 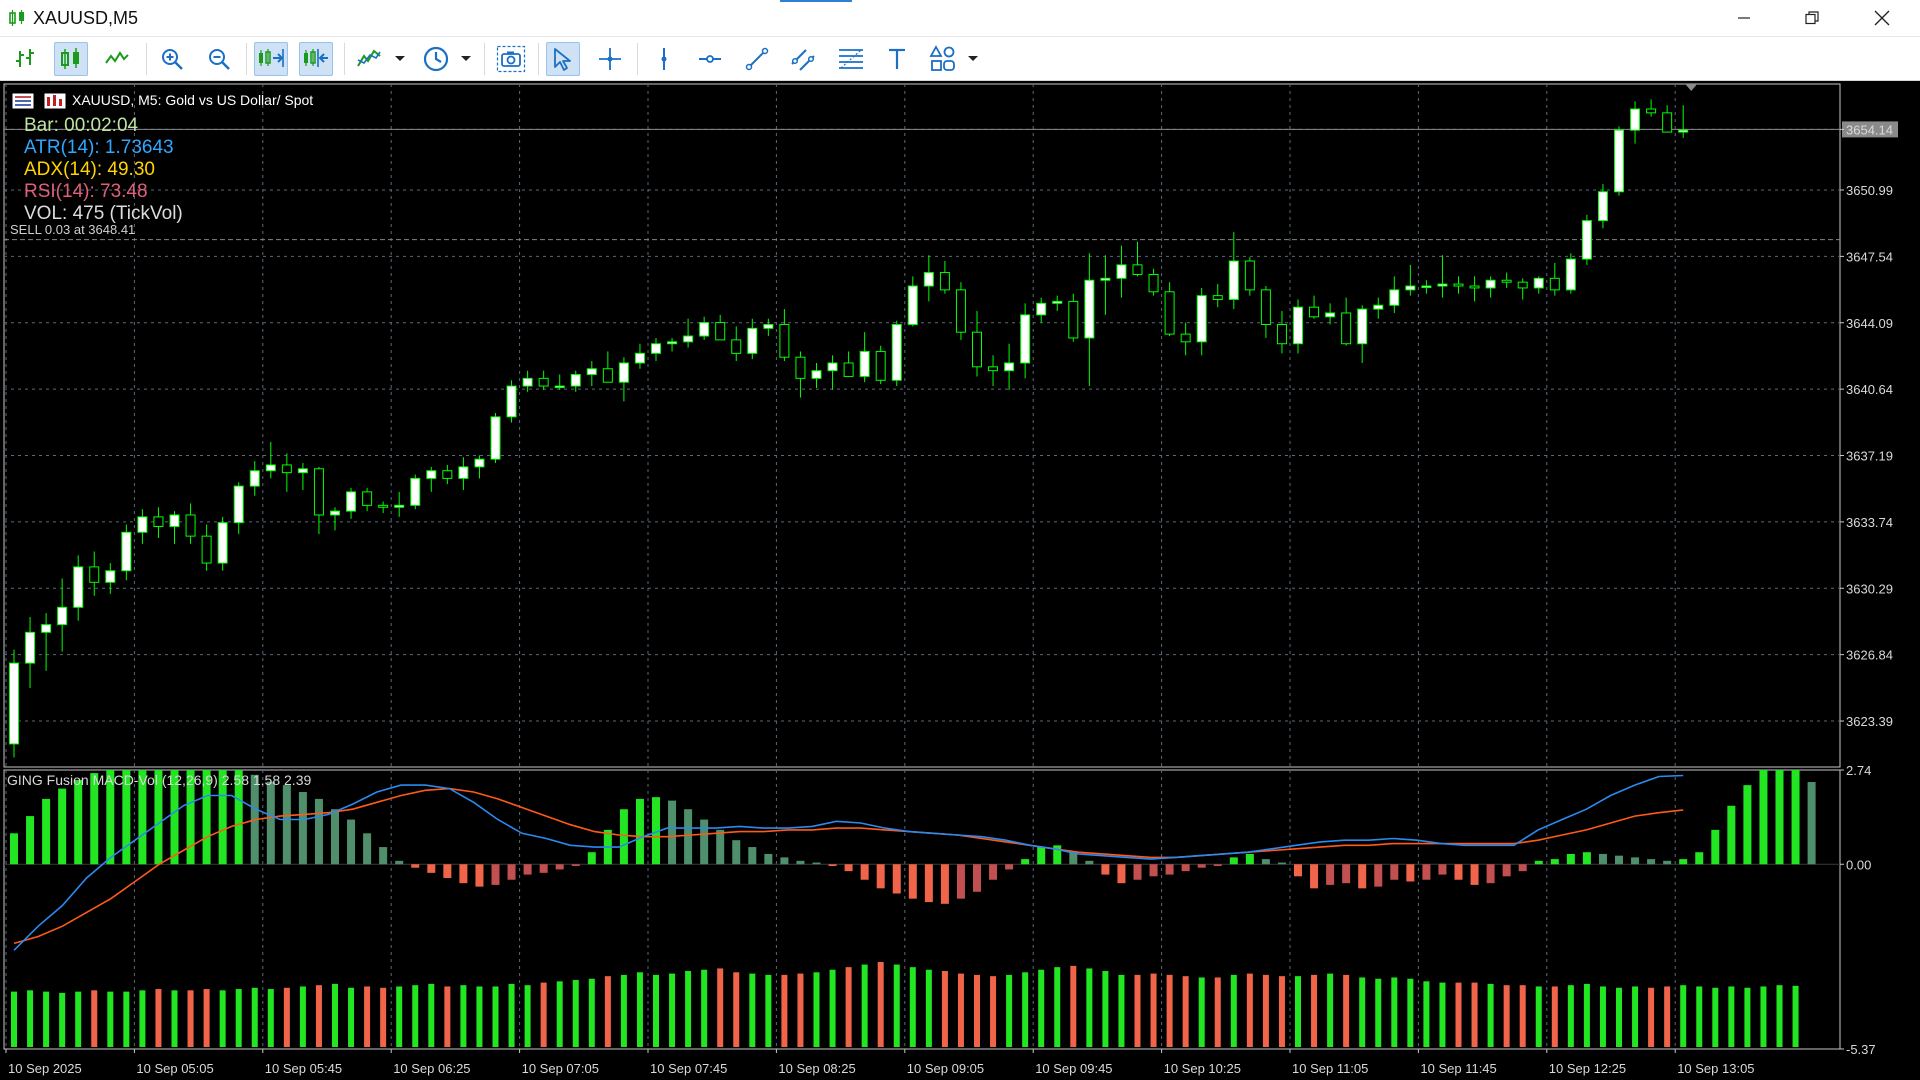 I want to click on zoom-out-button, so click(x=219, y=59).